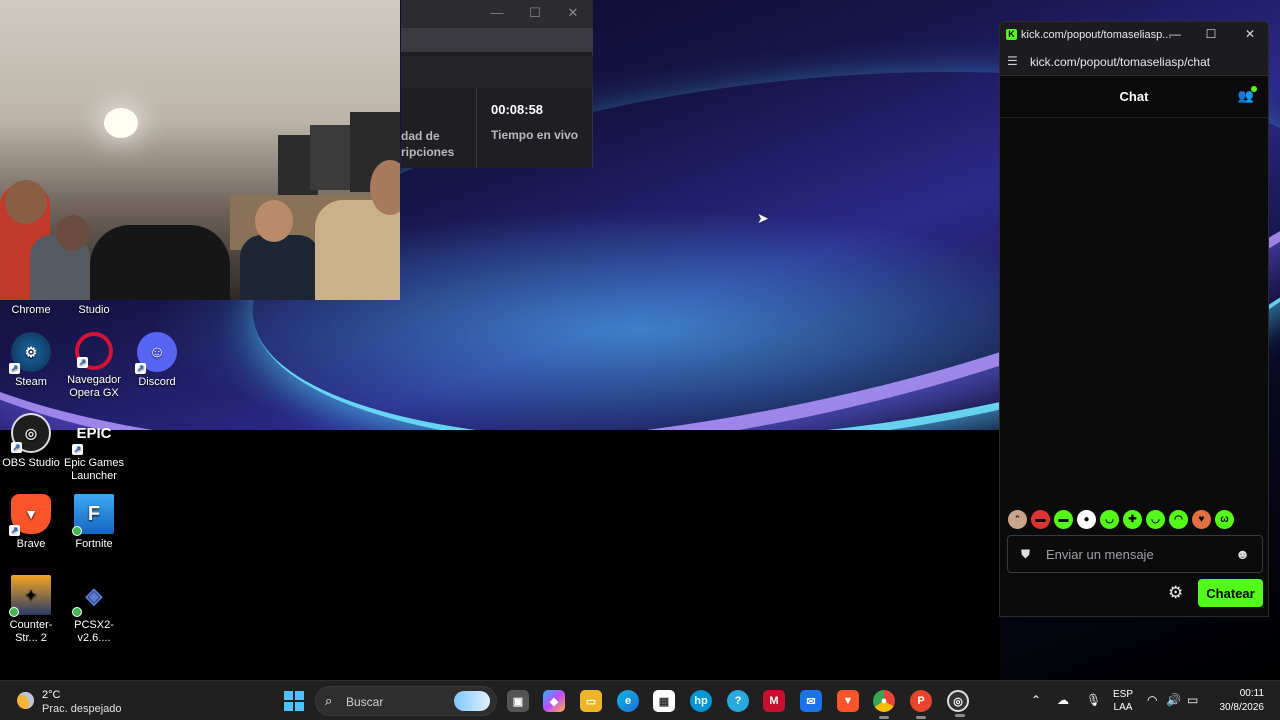  Describe the element at coordinates (472, 701) in the screenshot. I see `search-highlight-icon` at that location.